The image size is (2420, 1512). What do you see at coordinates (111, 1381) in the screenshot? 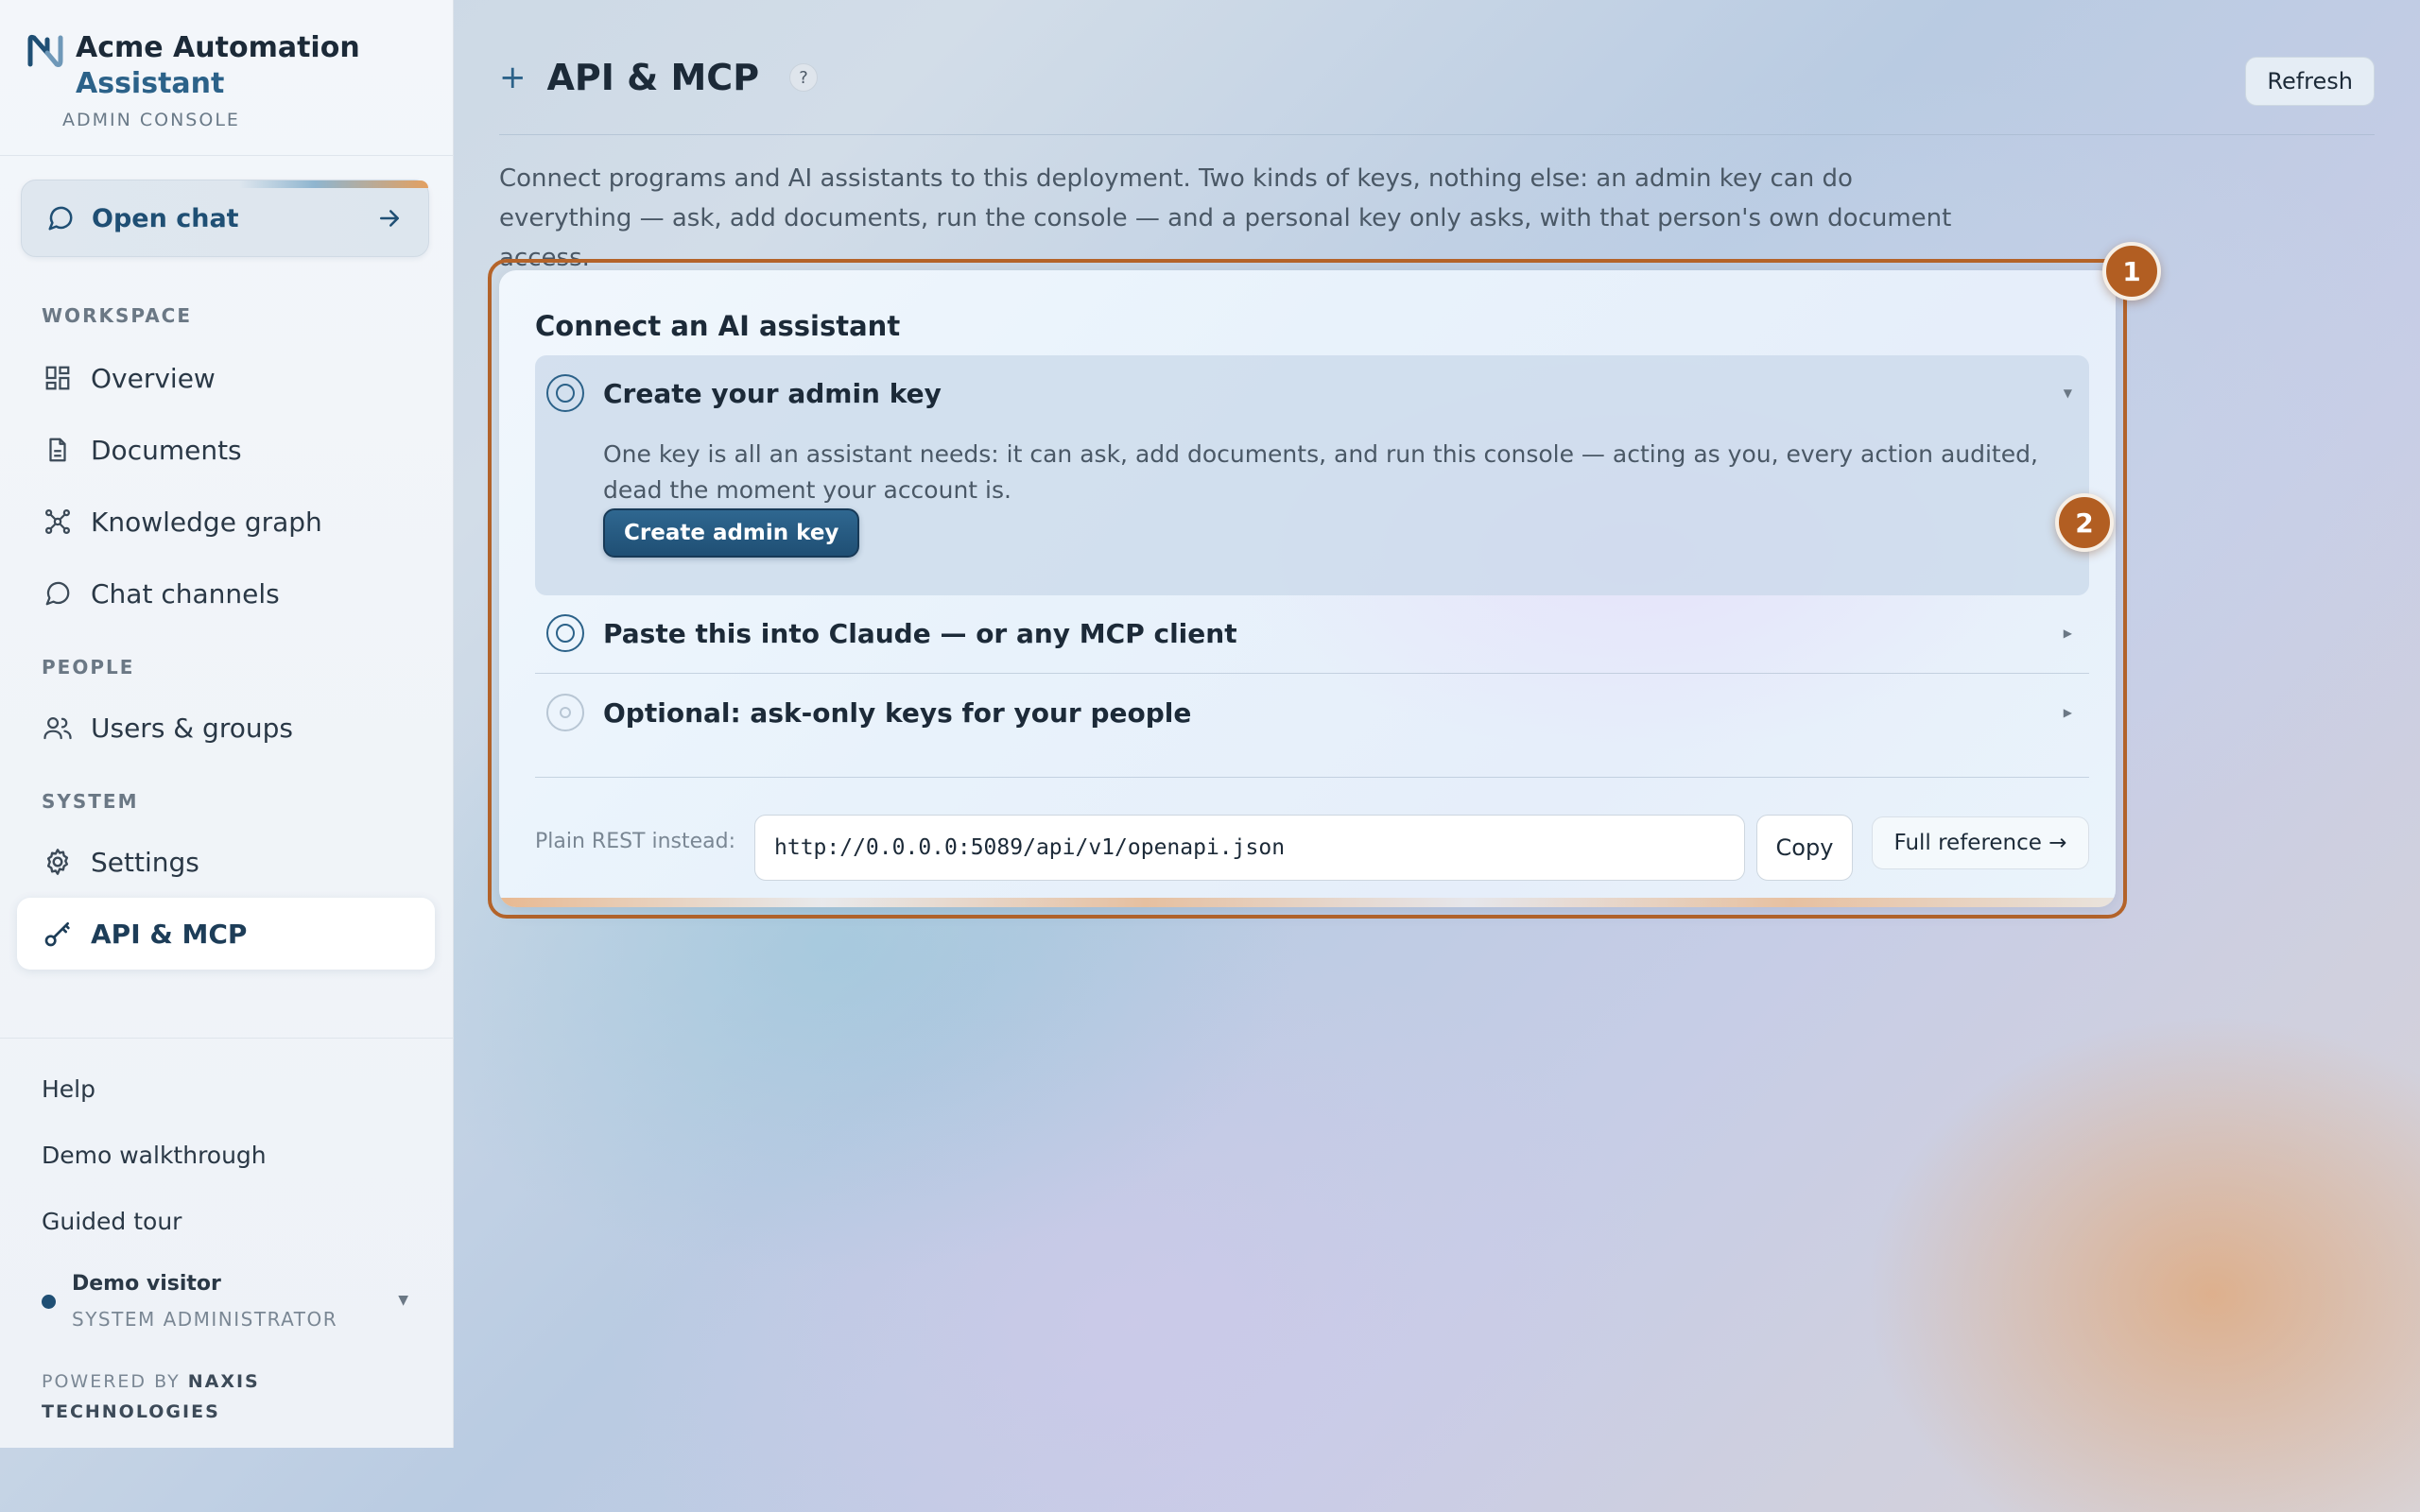
I see `powered-by-label: POWERED BY` at bounding box center [111, 1381].